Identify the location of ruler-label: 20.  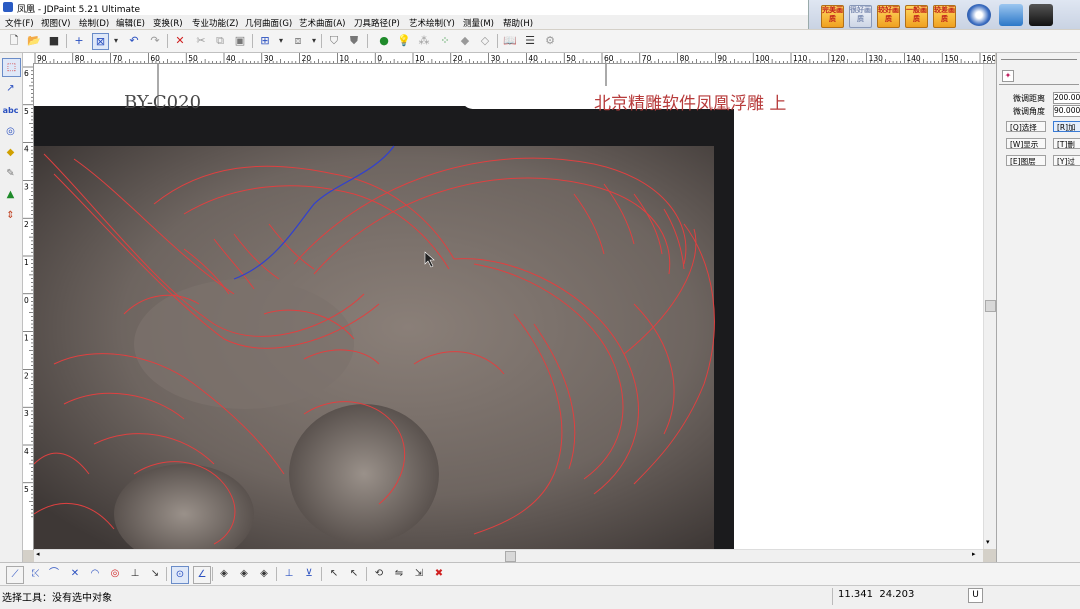
(307, 58).